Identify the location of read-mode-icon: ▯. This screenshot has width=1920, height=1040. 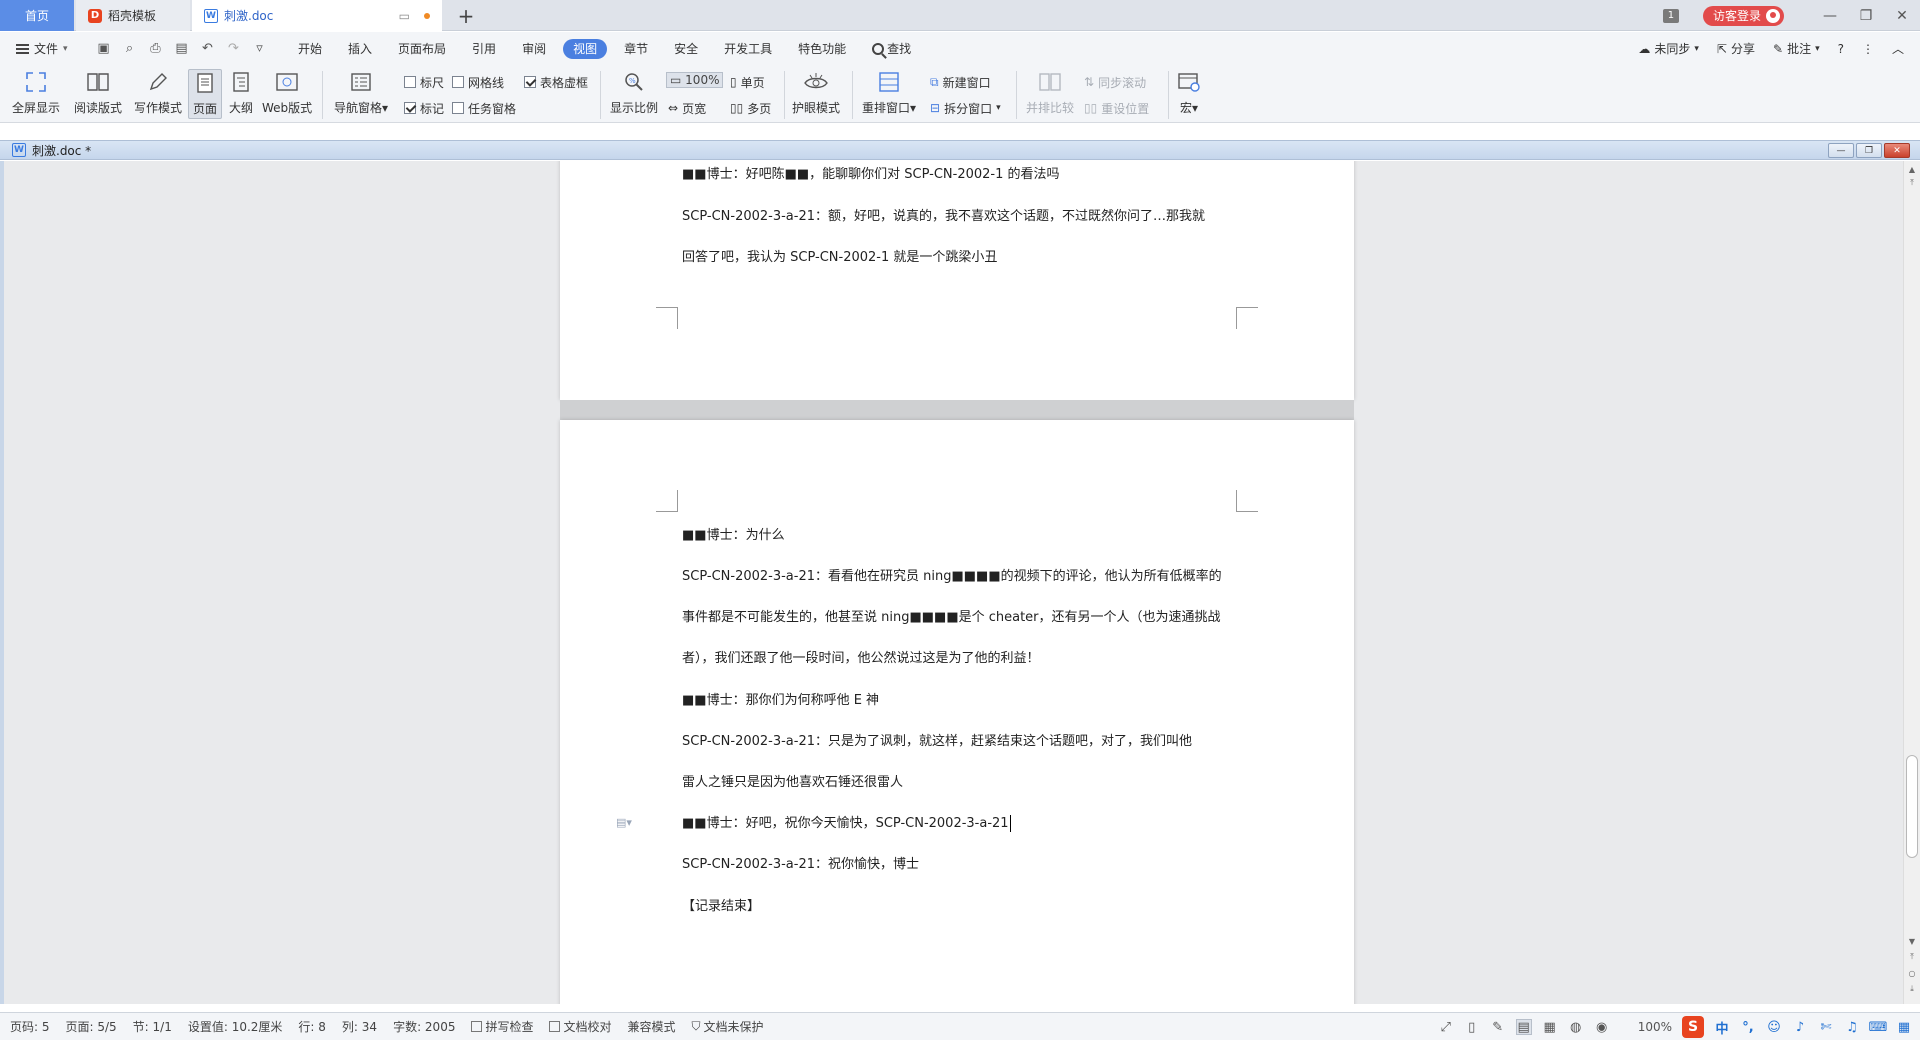
(1472, 1027).